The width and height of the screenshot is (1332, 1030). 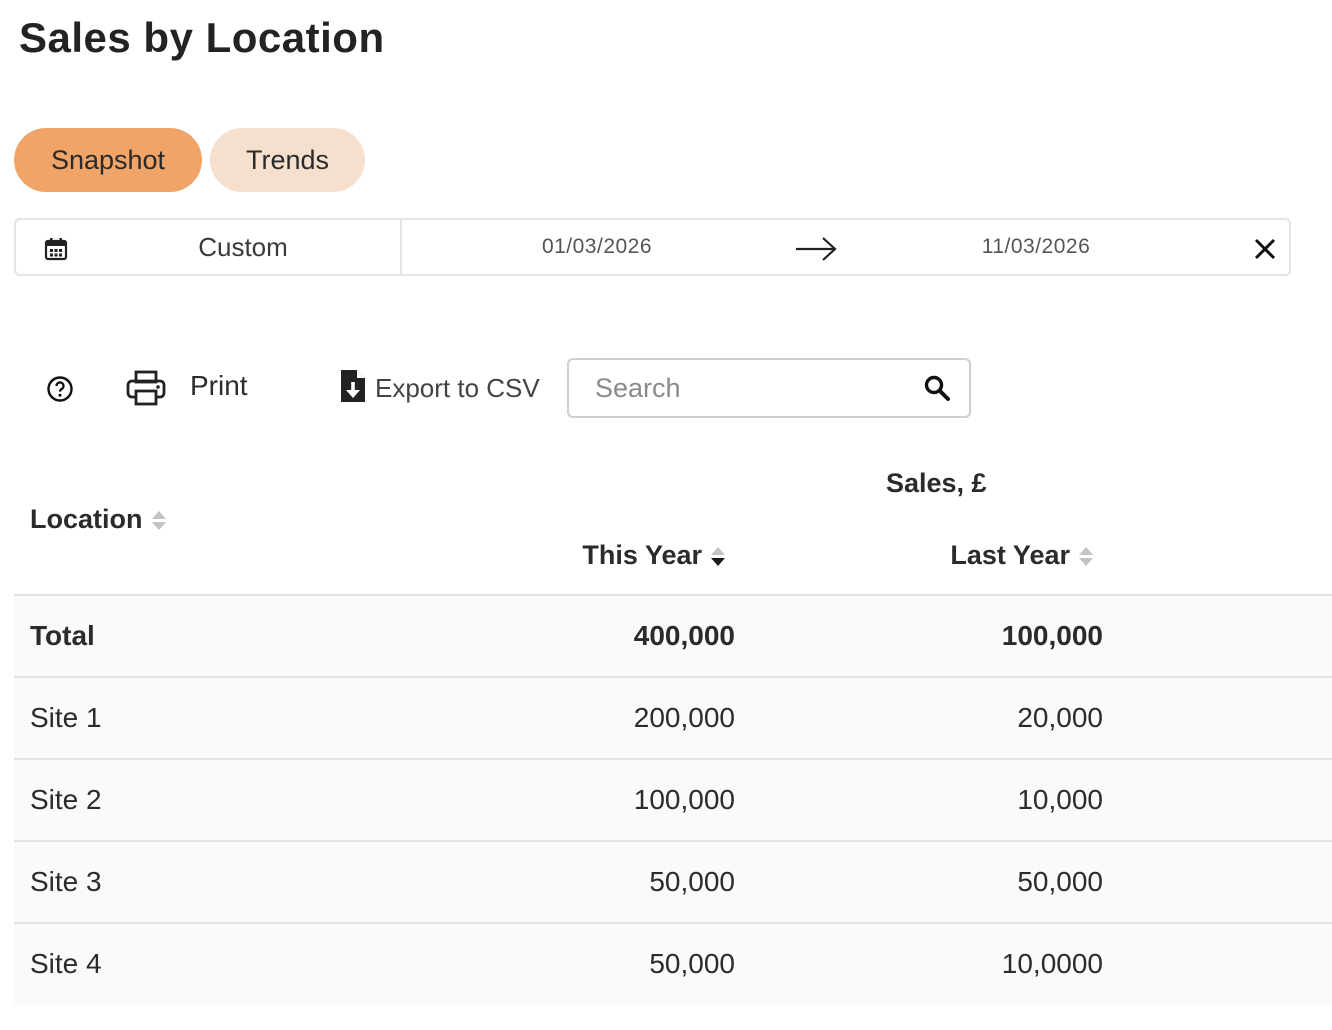 What do you see at coordinates (1060, 717) in the screenshot?
I see `cell-last-year: 20,000` at bounding box center [1060, 717].